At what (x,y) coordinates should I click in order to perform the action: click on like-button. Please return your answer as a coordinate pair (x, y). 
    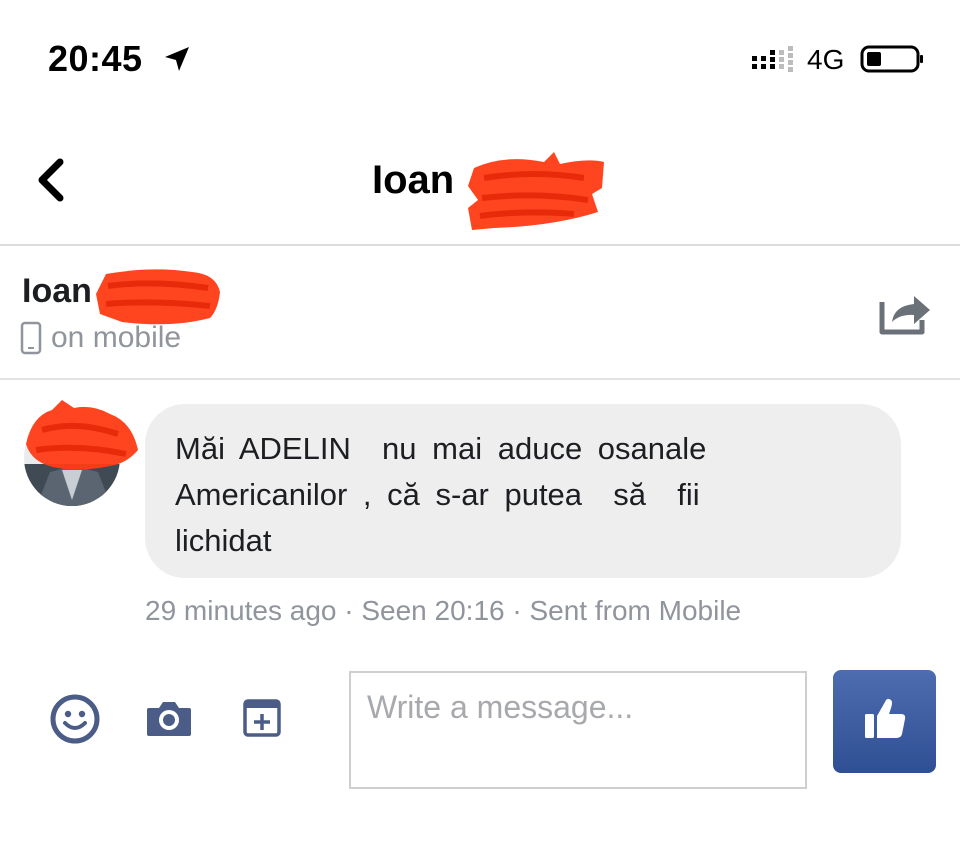
    Looking at the image, I should click on (884, 721).